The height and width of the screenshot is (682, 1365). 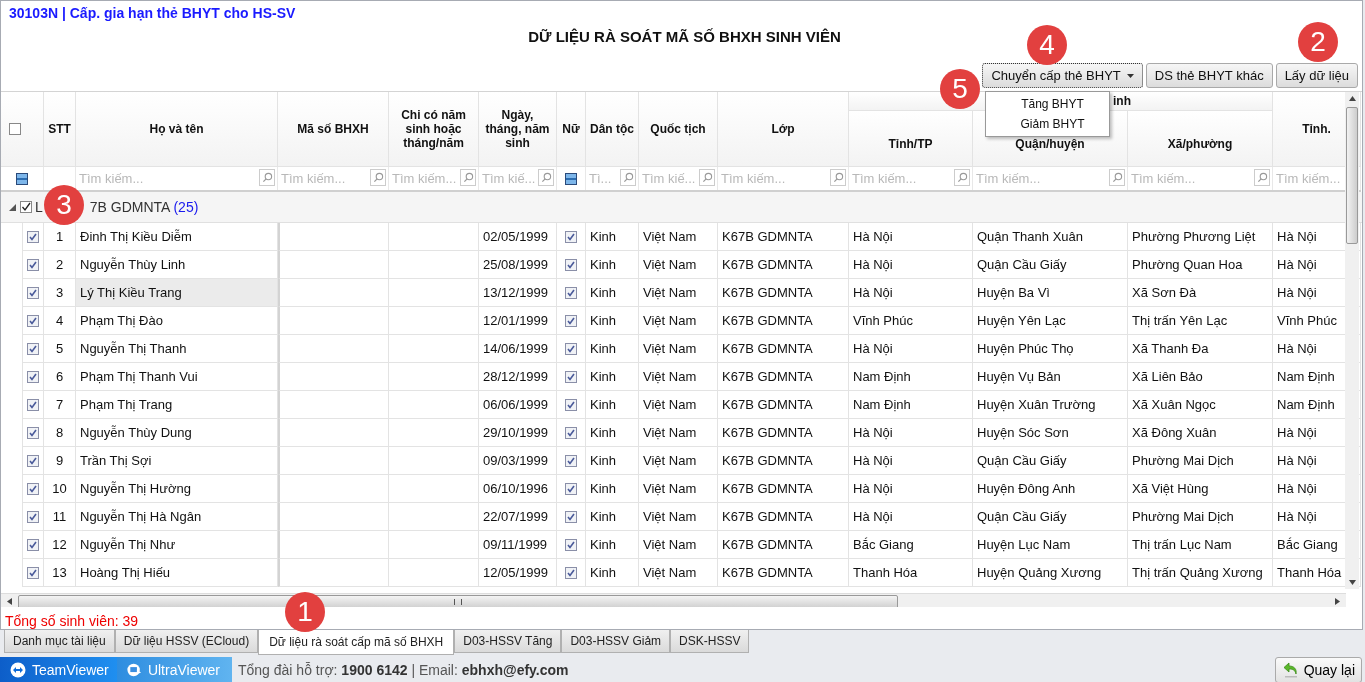 I want to click on table-cell: Thị trấn Lục Nam, so click(x=1200, y=545).